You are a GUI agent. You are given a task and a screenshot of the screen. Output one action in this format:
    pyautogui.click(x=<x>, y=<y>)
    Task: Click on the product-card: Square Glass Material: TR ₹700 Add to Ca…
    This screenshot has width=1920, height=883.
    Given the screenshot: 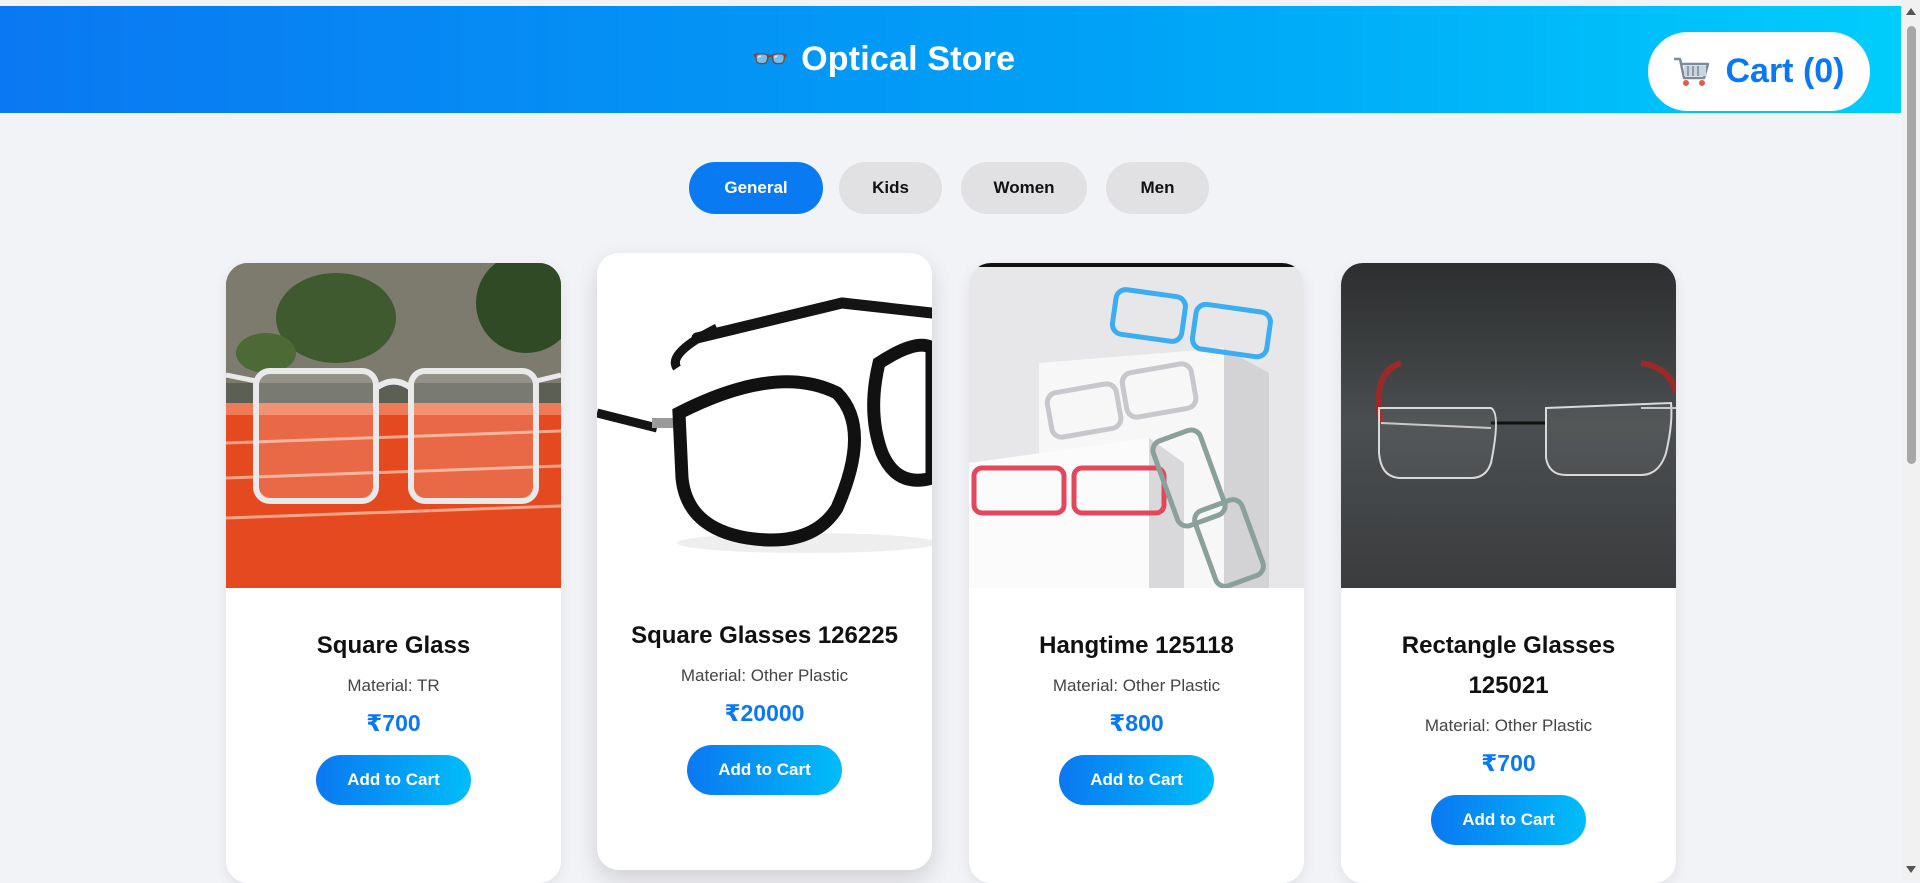 What is the action you would take?
    pyautogui.click(x=393, y=573)
    